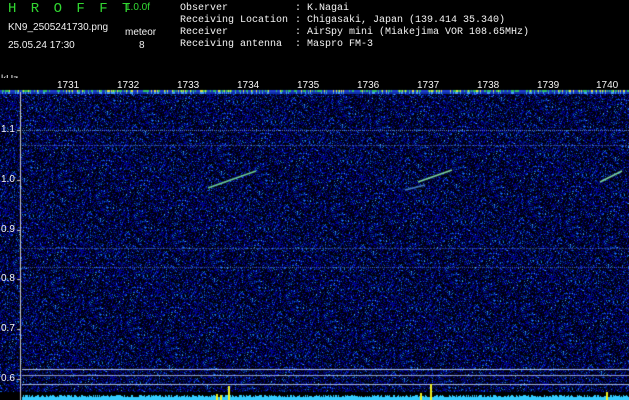  I want to click on time-tick: 1738, so click(488, 85).